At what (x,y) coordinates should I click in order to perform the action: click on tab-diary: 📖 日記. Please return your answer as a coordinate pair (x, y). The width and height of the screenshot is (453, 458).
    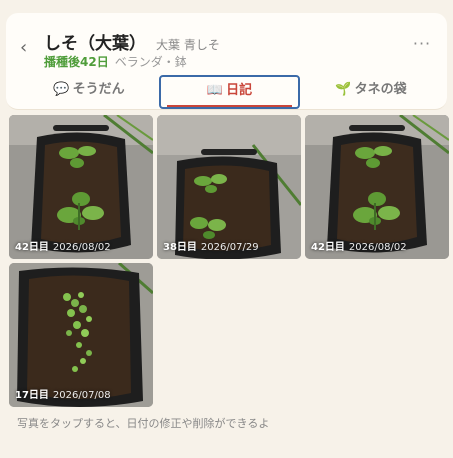
    Looking at the image, I should click on (229, 92).